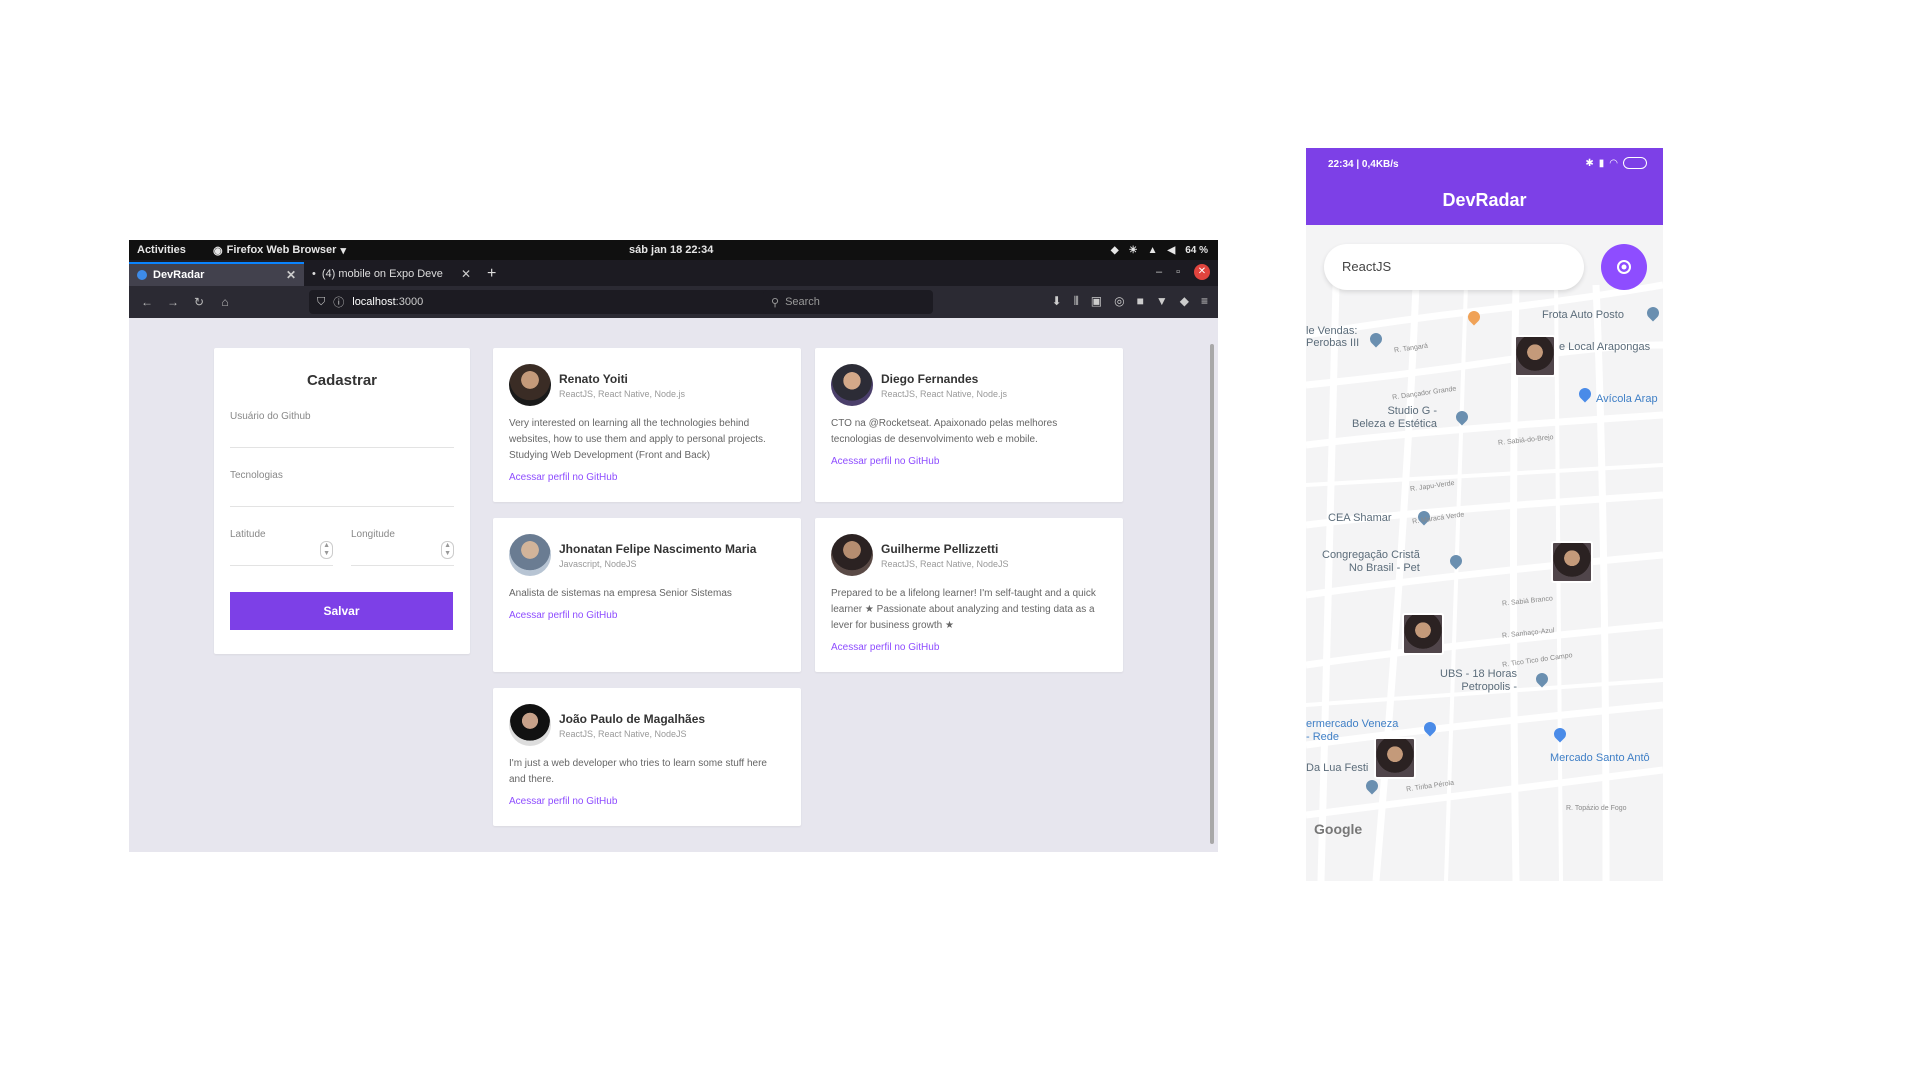  What do you see at coordinates (321, 301) in the screenshot?
I see `shield-icon: ⛉` at bounding box center [321, 301].